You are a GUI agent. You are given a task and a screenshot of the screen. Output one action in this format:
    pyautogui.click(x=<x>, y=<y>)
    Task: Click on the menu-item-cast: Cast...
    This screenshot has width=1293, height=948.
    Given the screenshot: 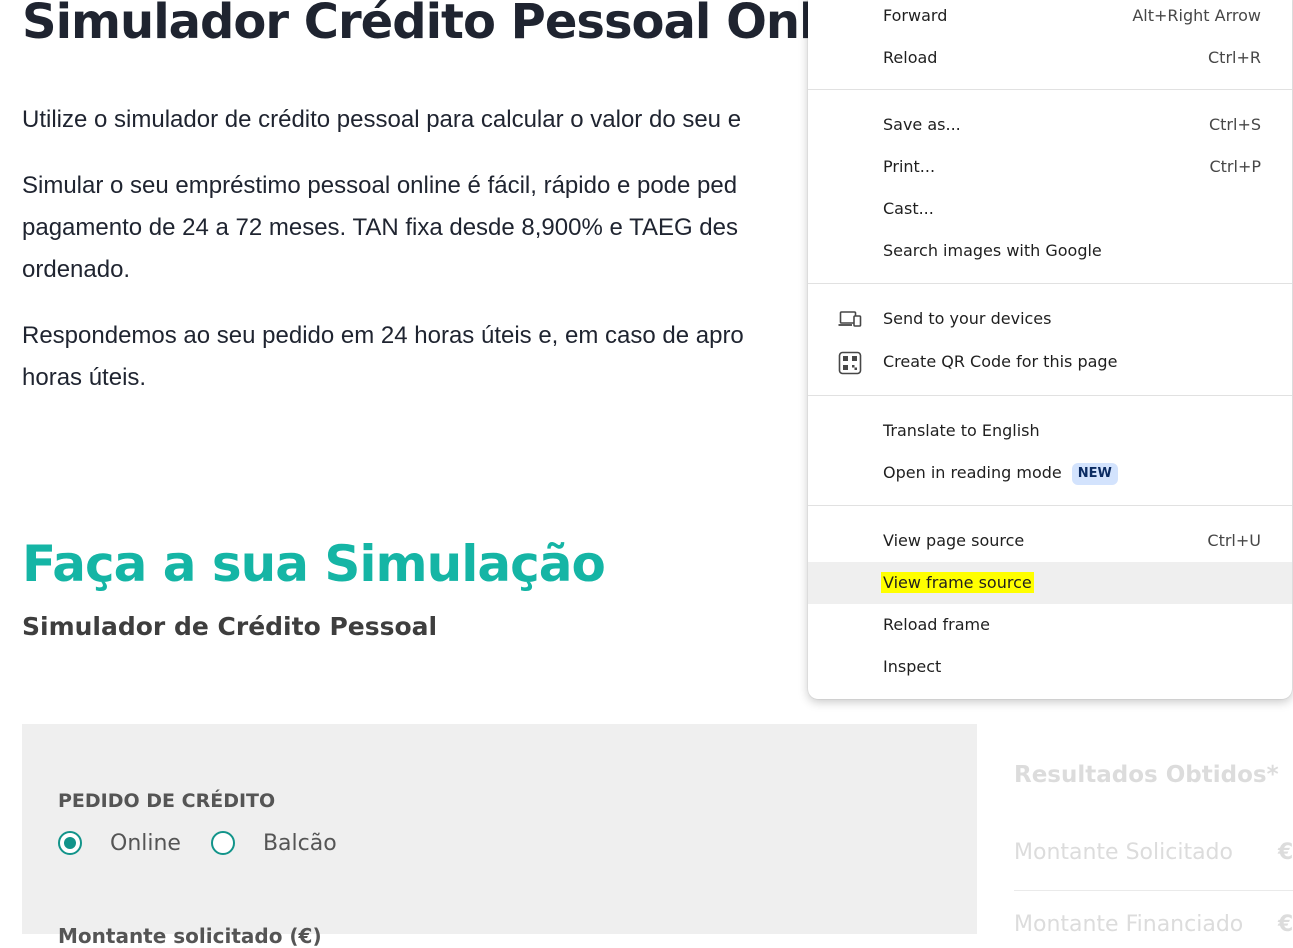 What is the action you would take?
    pyautogui.click(x=1050, y=209)
    